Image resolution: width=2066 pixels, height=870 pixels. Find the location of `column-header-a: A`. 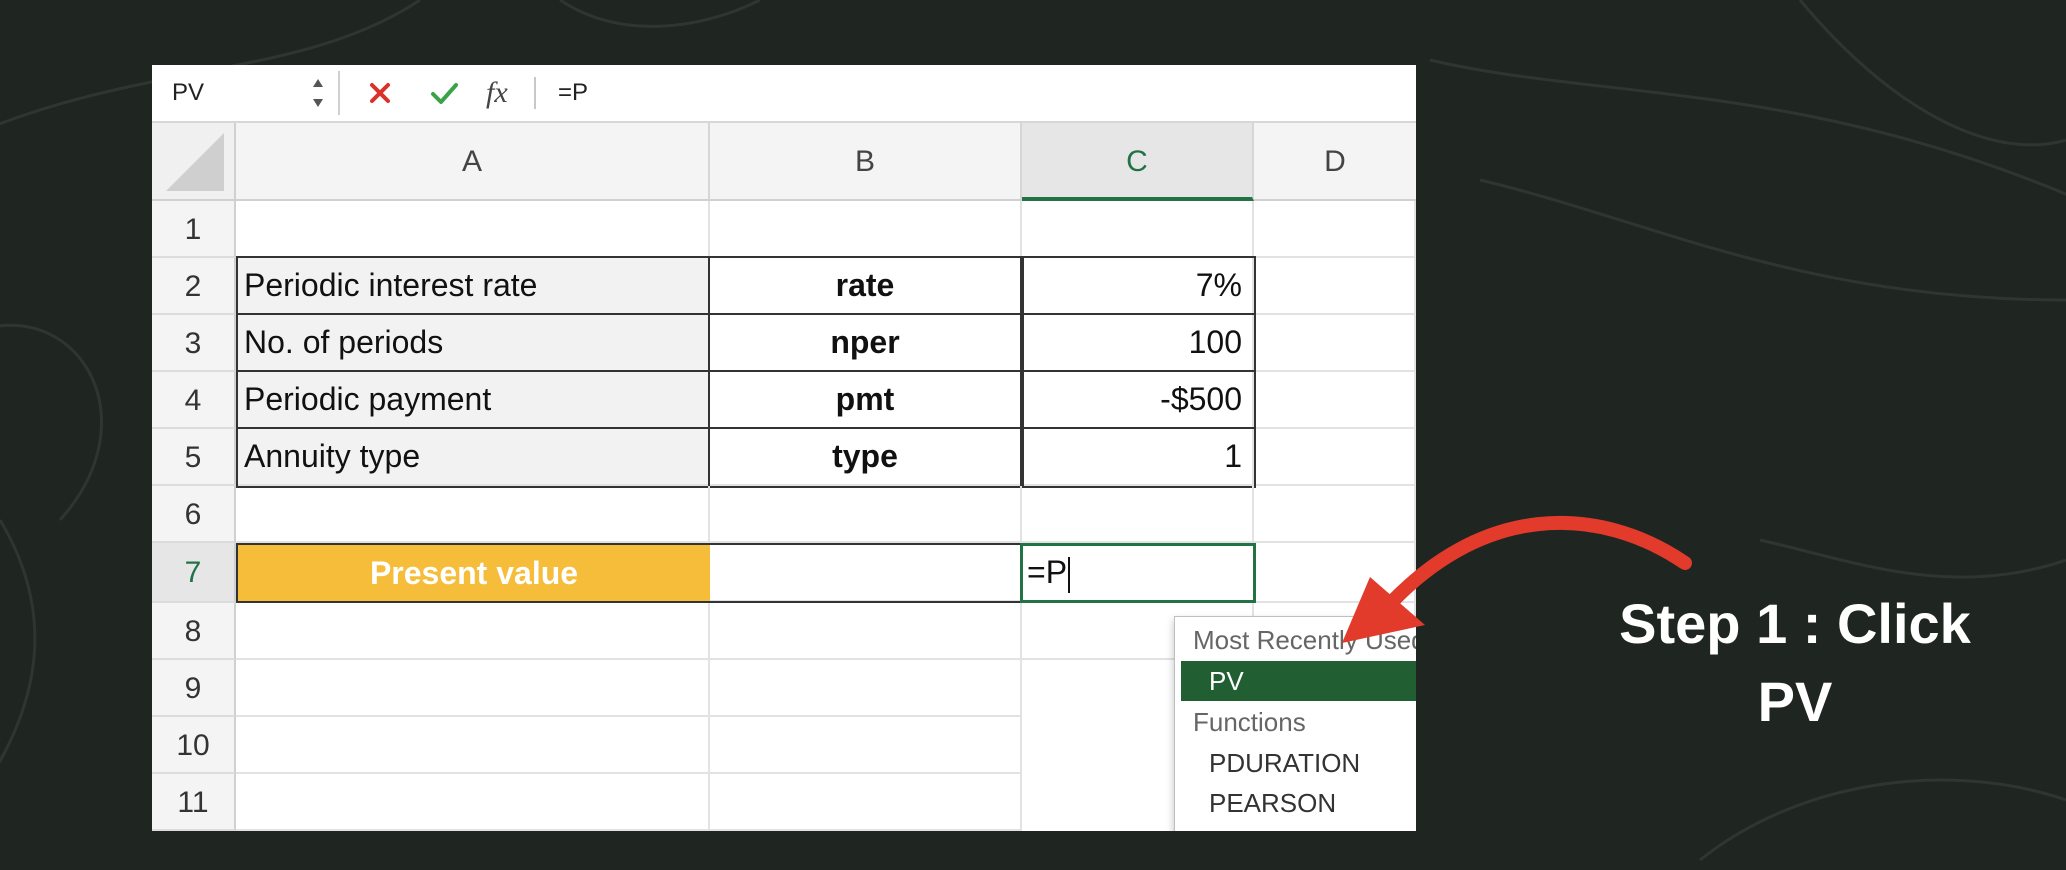

column-header-a: A is located at coordinates (473, 162).